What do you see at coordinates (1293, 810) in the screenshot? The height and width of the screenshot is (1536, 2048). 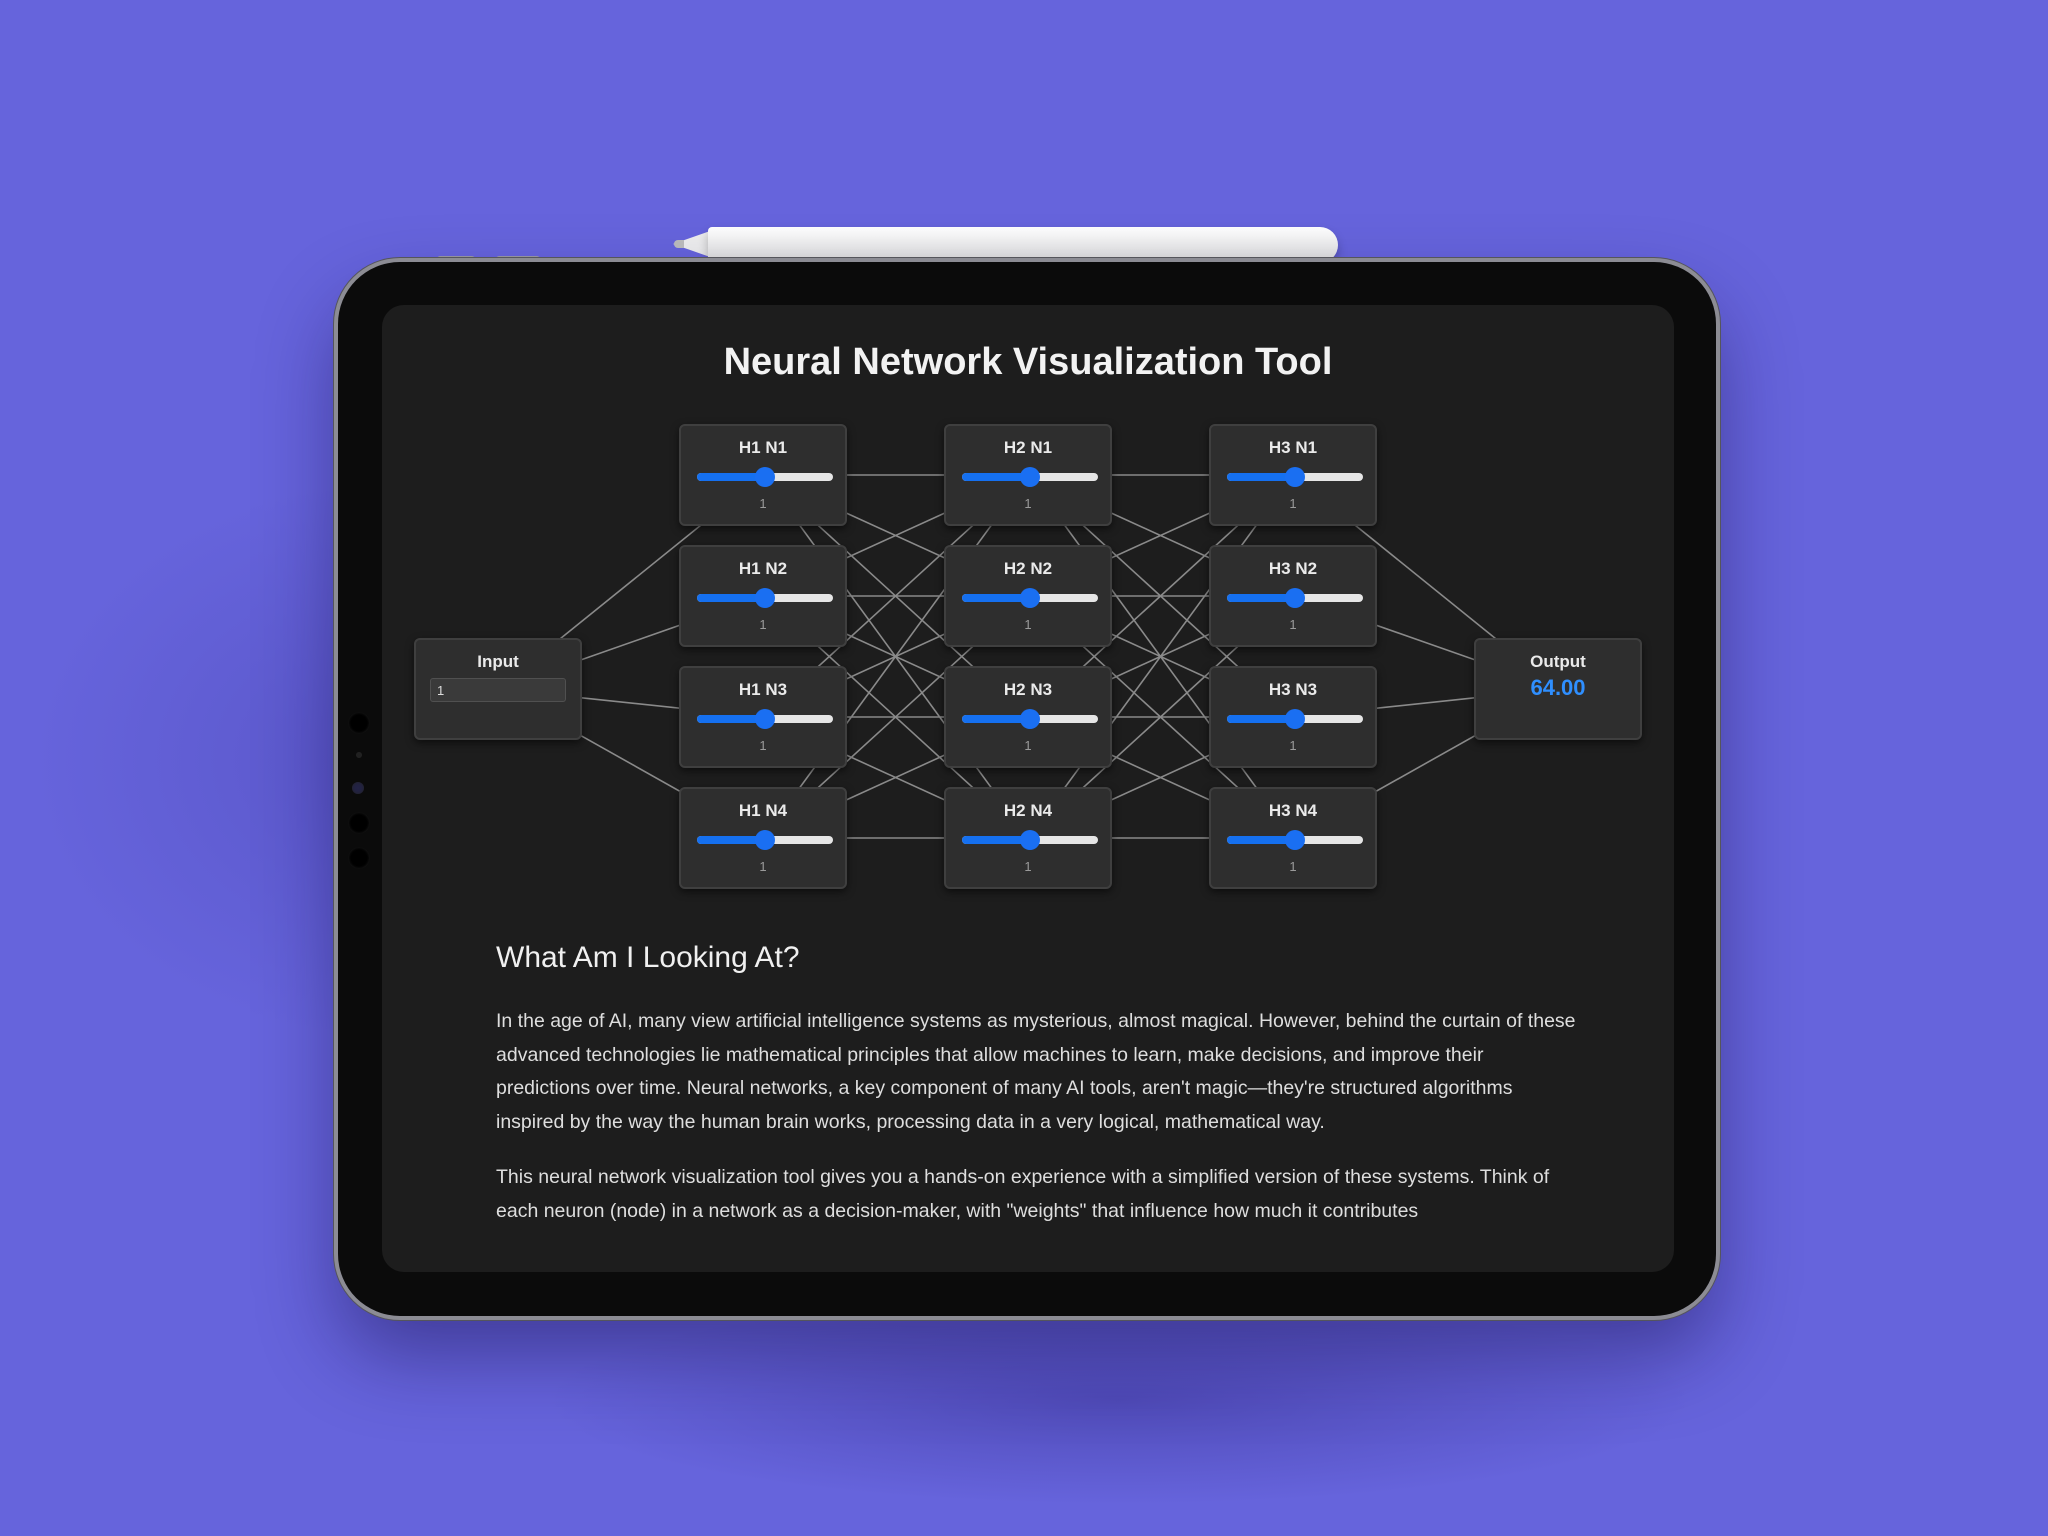 I see `neuron-label: H3 N4` at bounding box center [1293, 810].